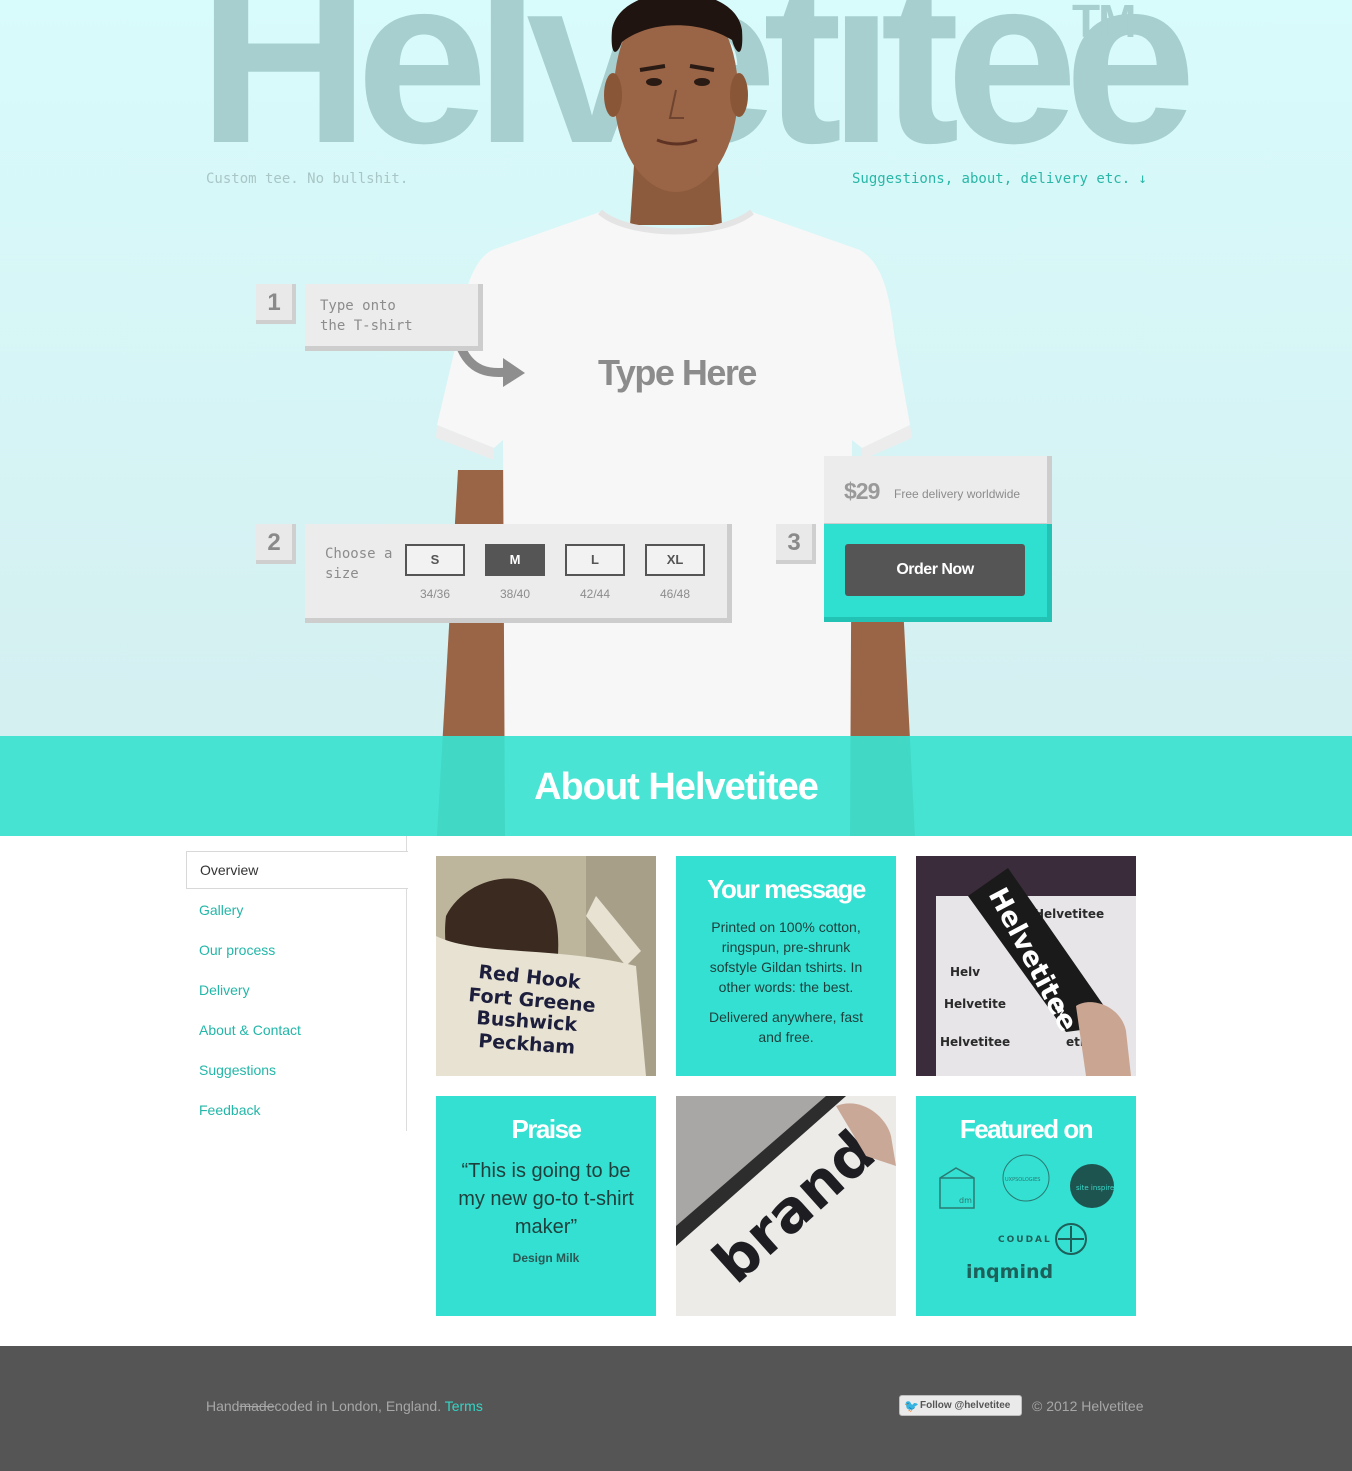 The height and width of the screenshot is (1471, 1352). I want to click on sidebar-item-overview: Overview, so click(297, 870).